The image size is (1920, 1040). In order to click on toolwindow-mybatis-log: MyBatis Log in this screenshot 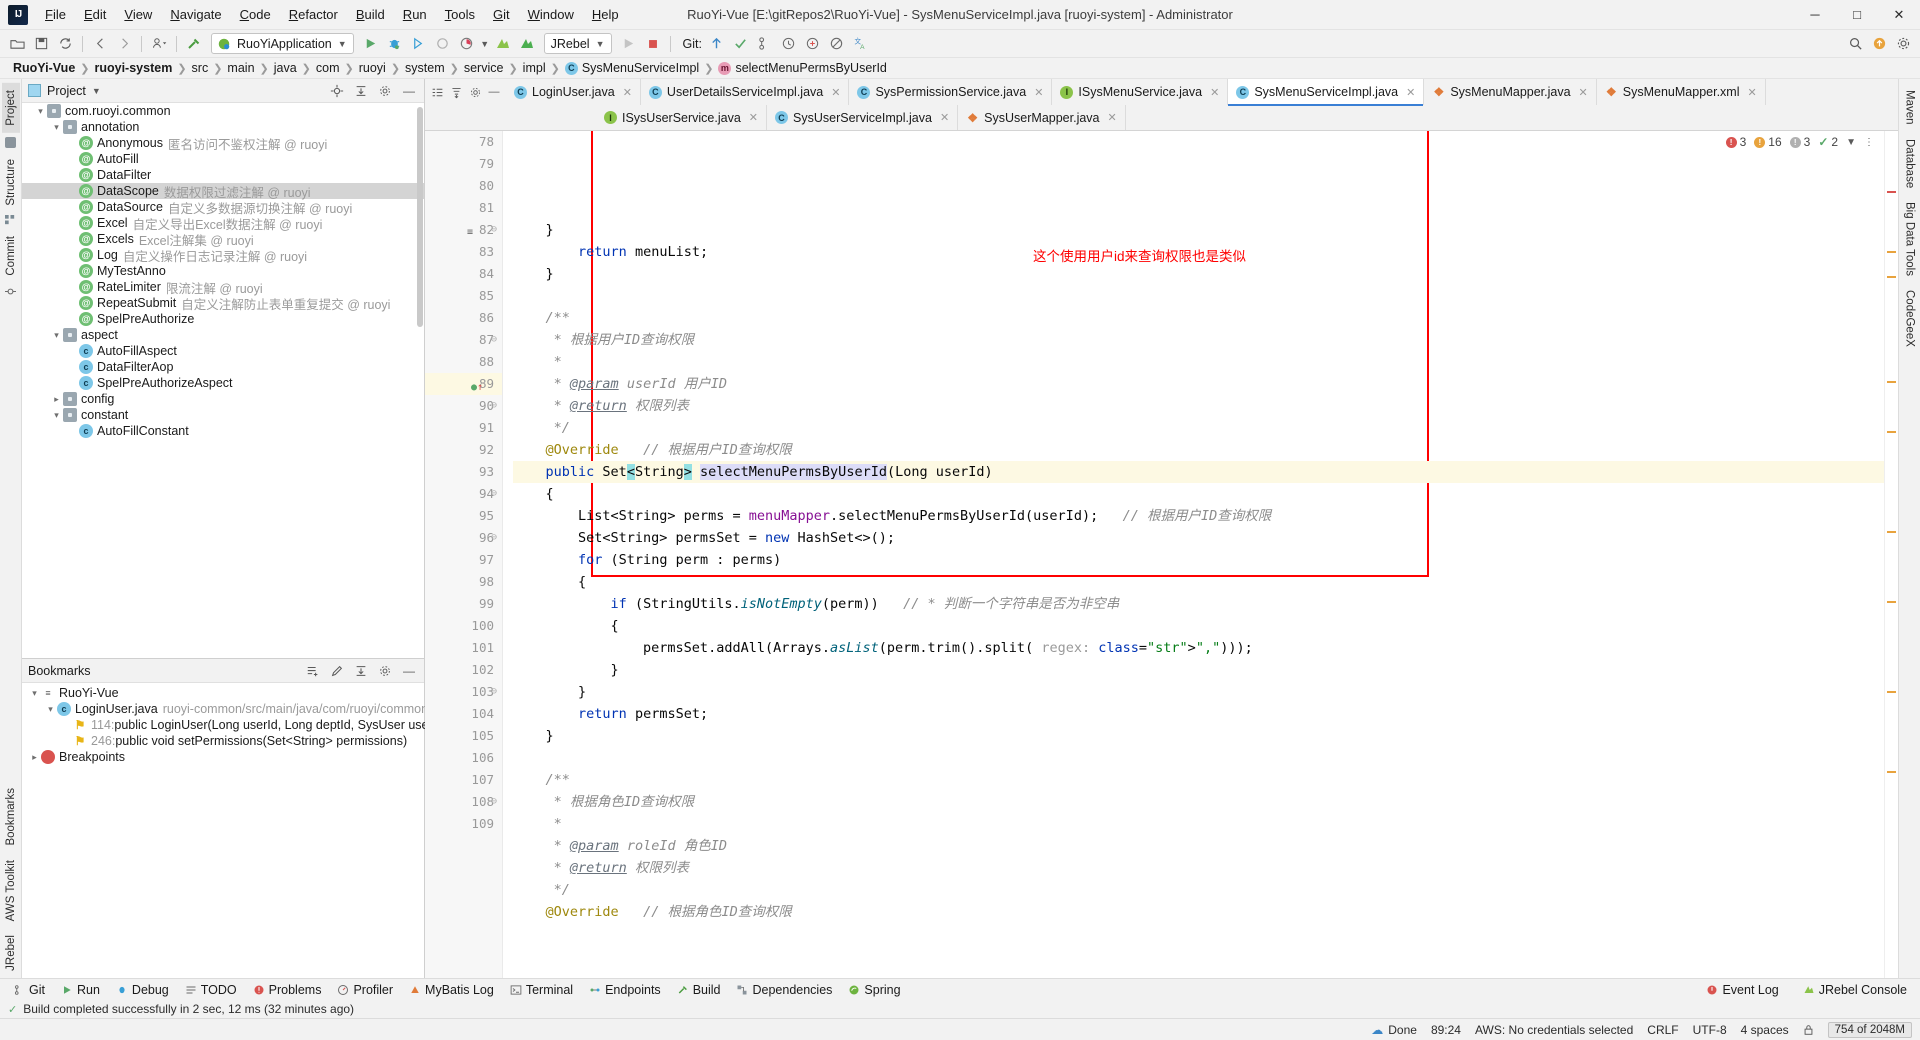, I will do `click(451, 990)`.